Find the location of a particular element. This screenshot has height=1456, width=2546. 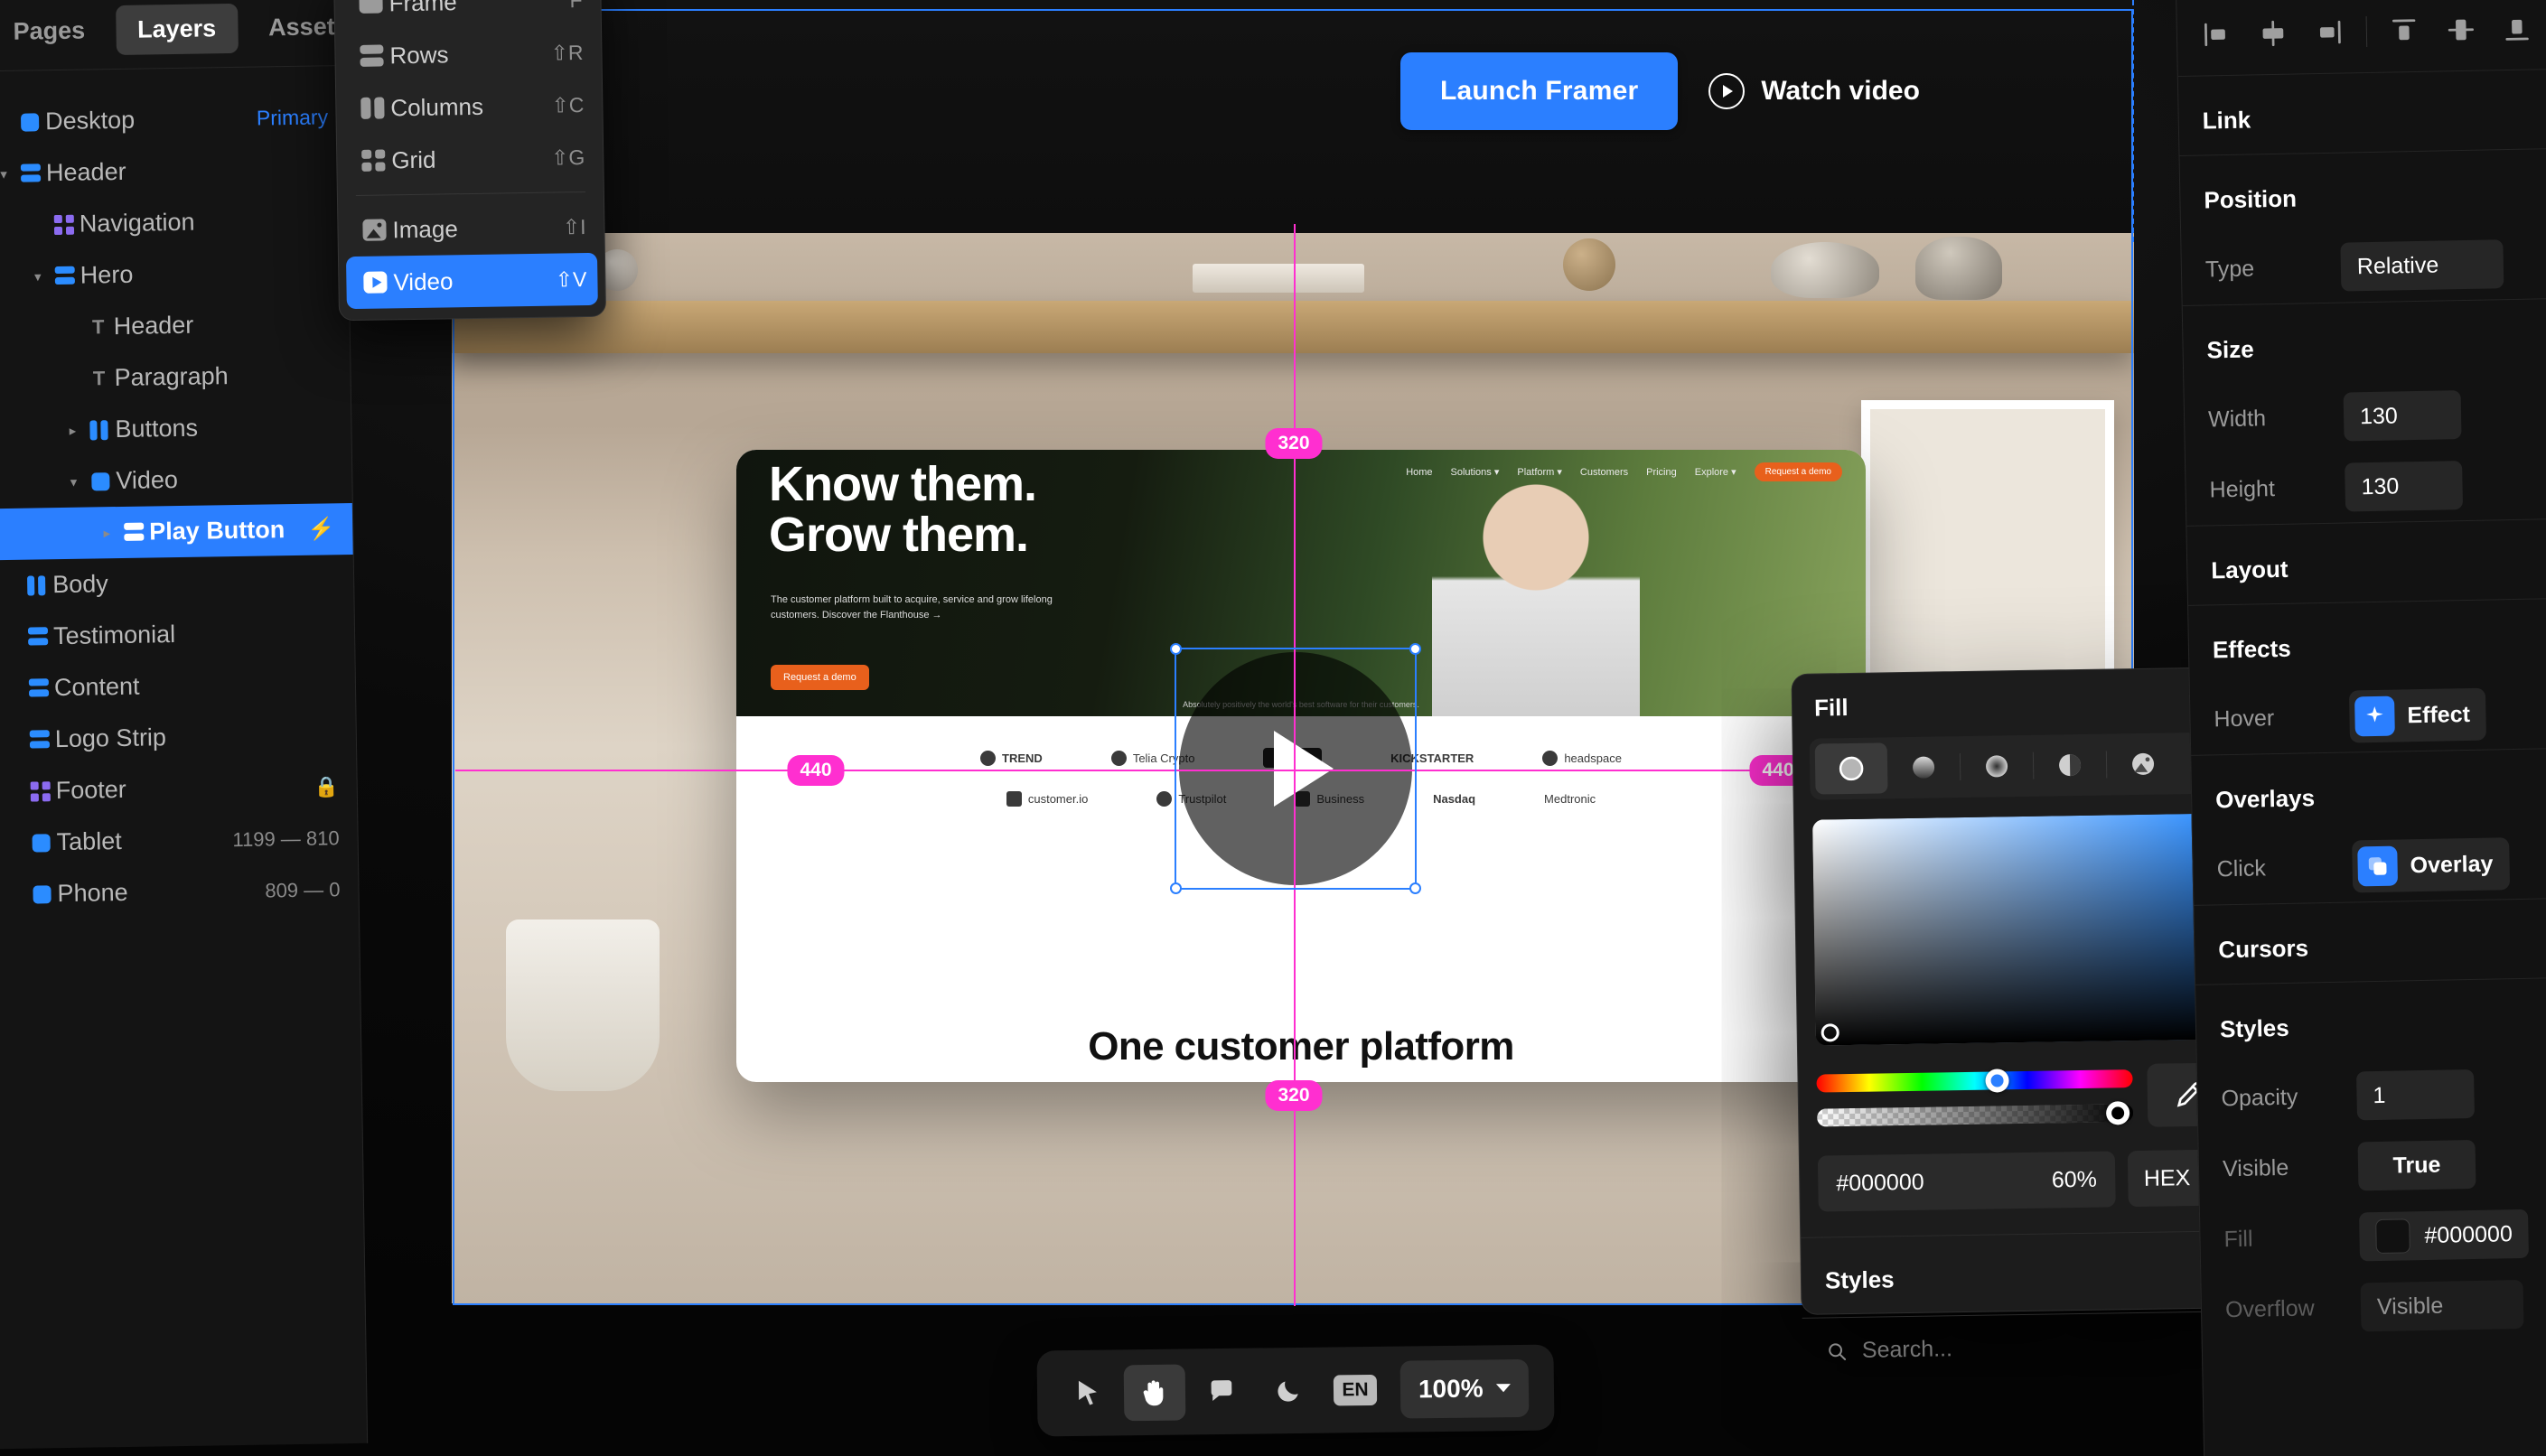

layer-row-navigation: Navigation is located at coordinates (174, 222).